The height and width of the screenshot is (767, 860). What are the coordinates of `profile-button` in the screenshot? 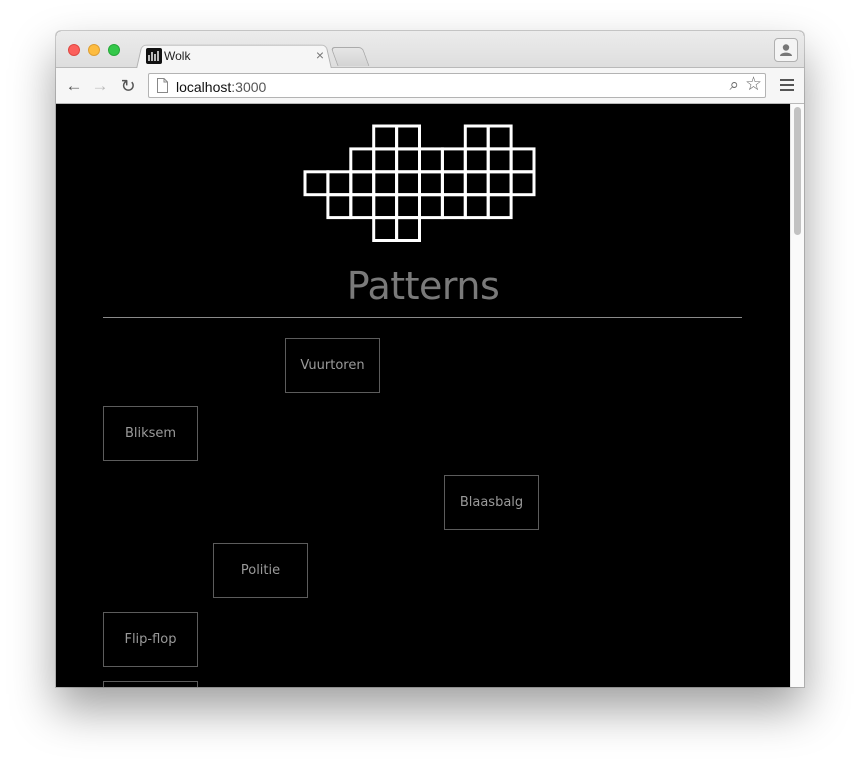 It's located at (786, 50).